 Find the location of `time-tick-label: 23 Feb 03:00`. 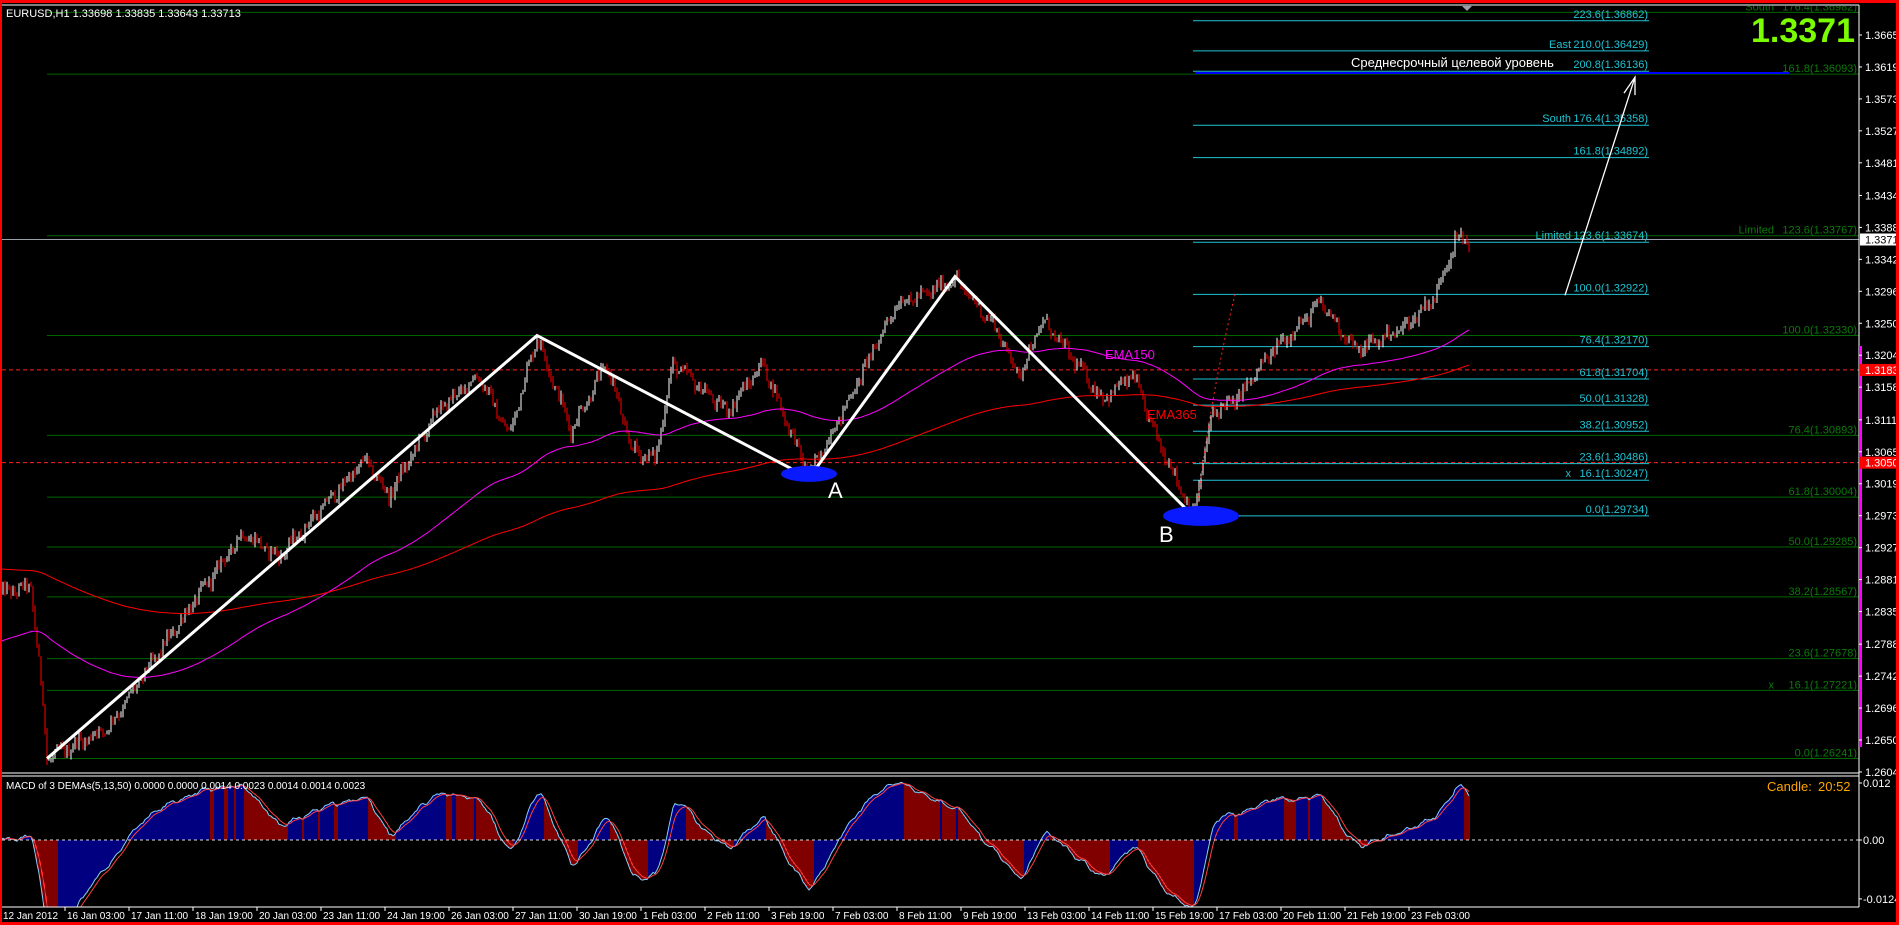

time-tick-label: 23 Feb 03:00 is located at coordinates (1440, 916).